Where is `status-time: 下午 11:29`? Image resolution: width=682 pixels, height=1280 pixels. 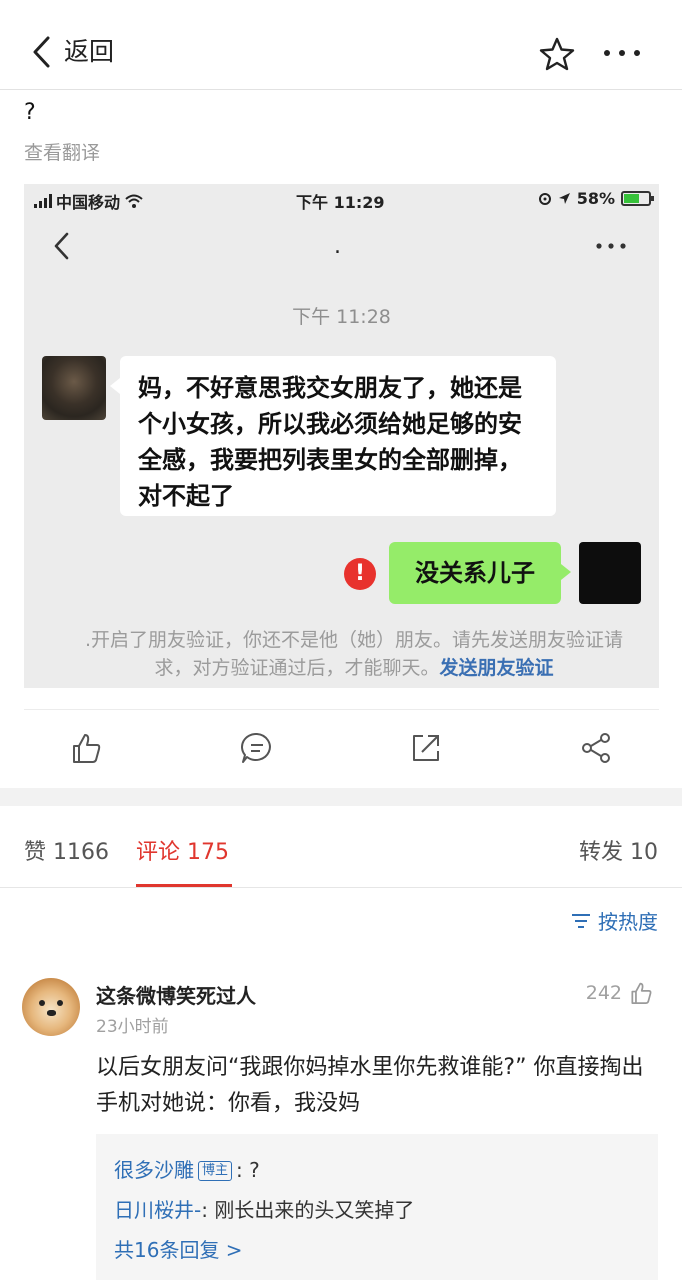
status-time: 下午 11:29 is located at coordinates (340, 202).